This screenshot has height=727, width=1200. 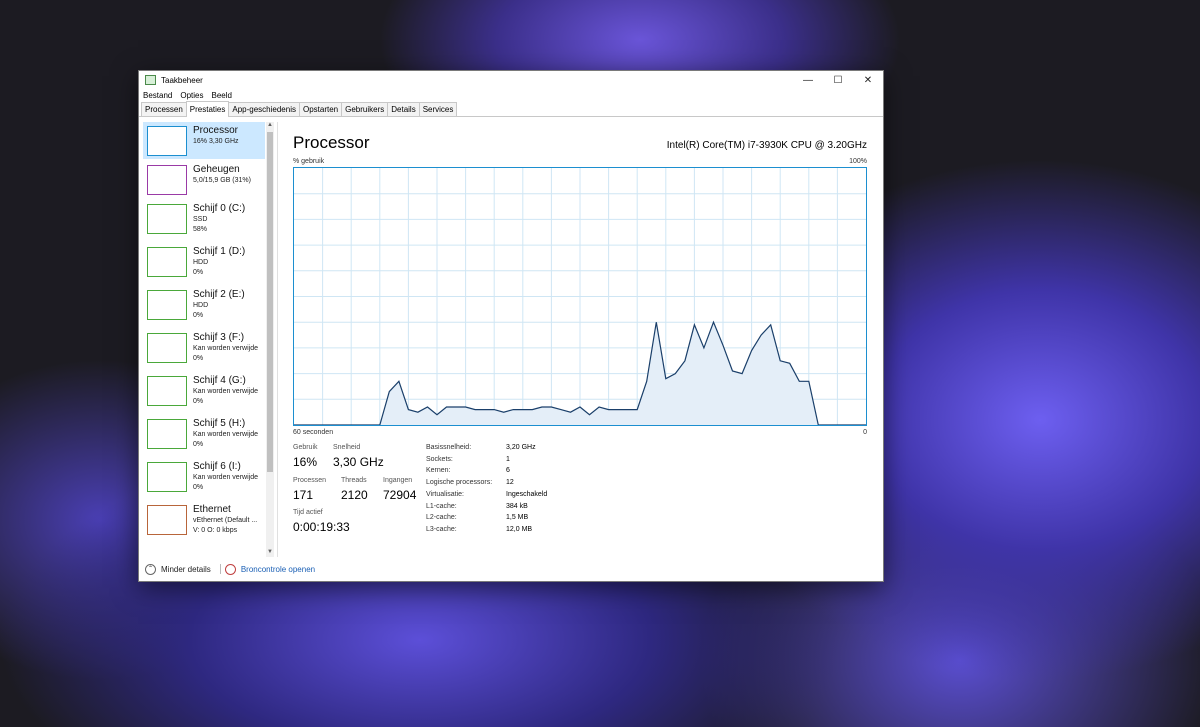 I want to click on y-axis-label: % gebruik, so click(x=309, y=161).